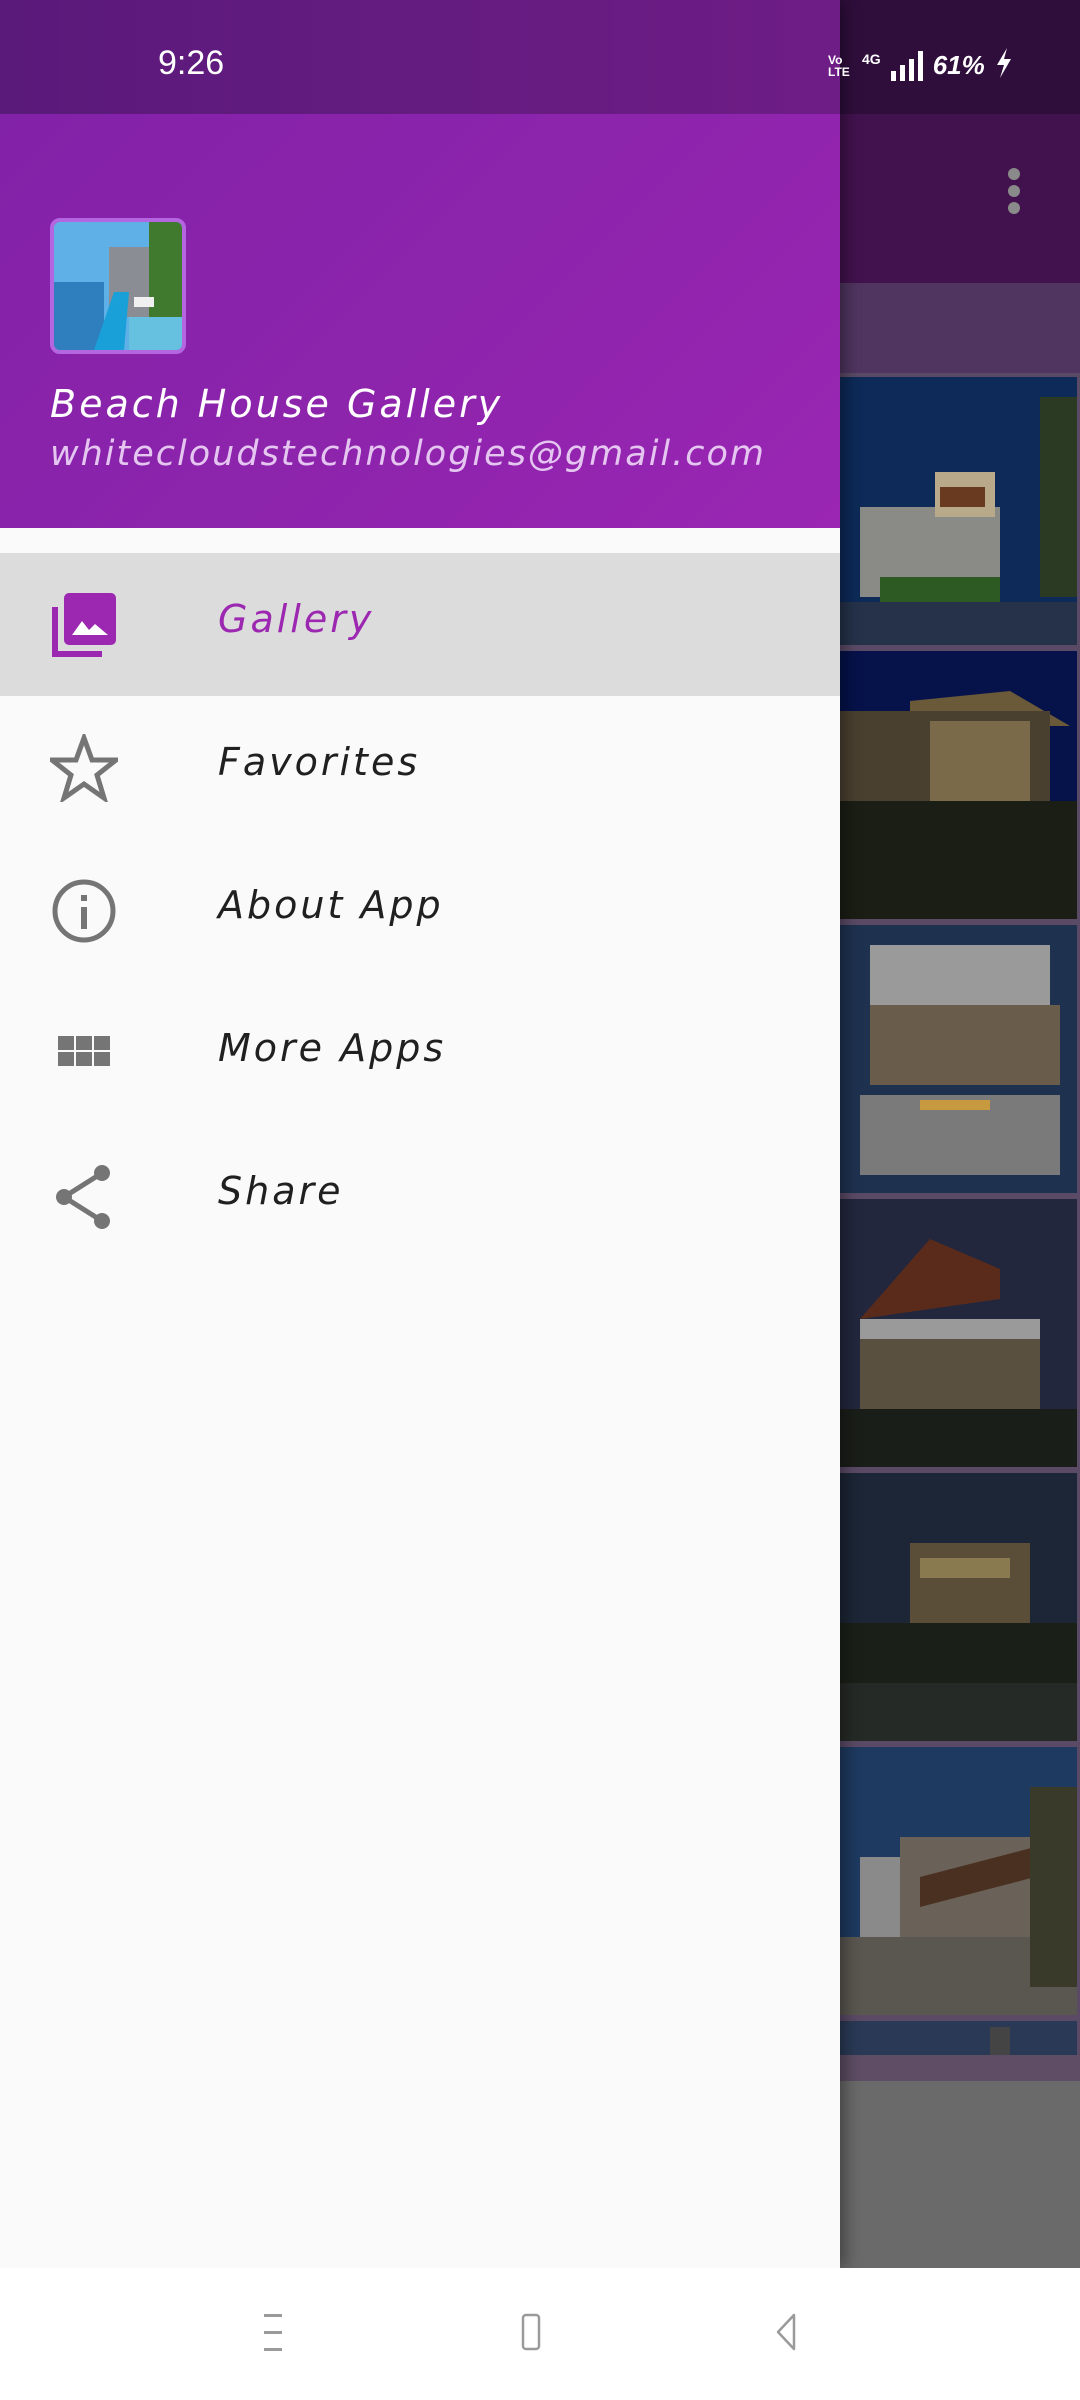  Describe the element at coordinates (332, 1048) in the screenshot. I see `drawer-item-label: More Apps` at that location.